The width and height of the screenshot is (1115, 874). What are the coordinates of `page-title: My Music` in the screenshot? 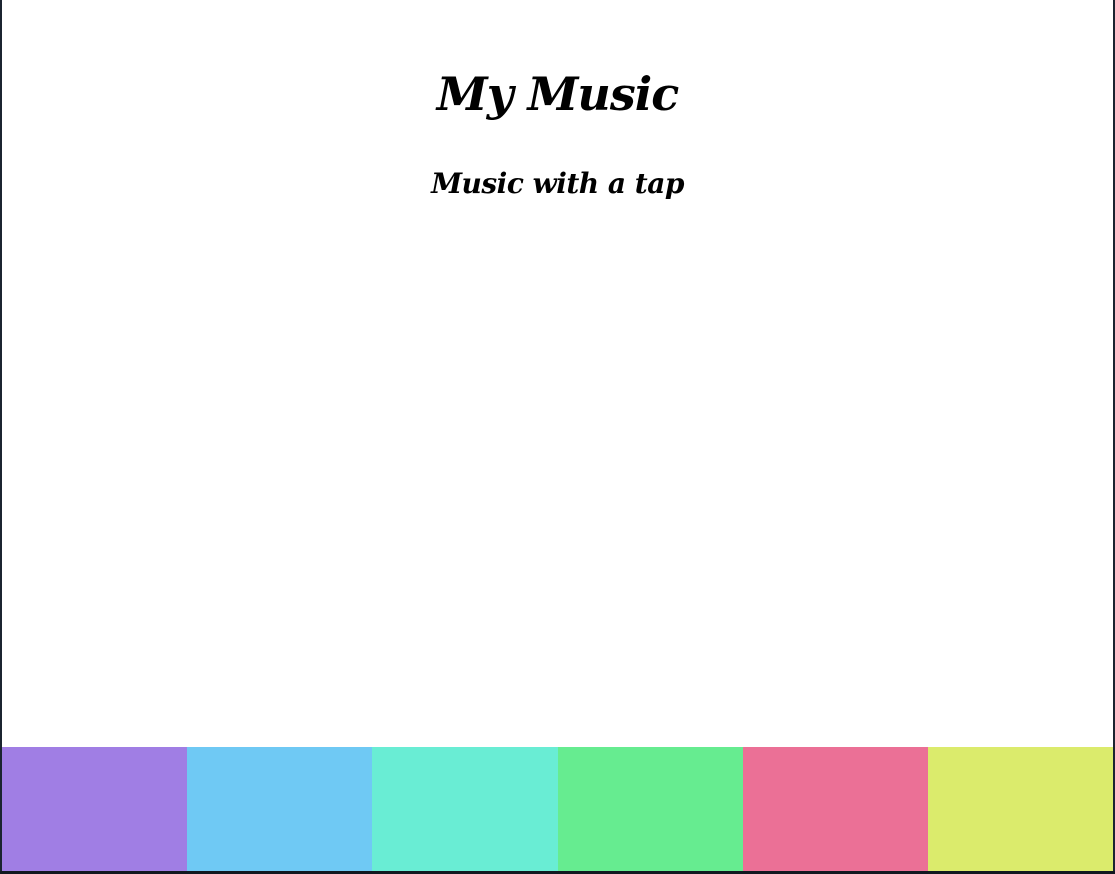 It's located at (557, 94).